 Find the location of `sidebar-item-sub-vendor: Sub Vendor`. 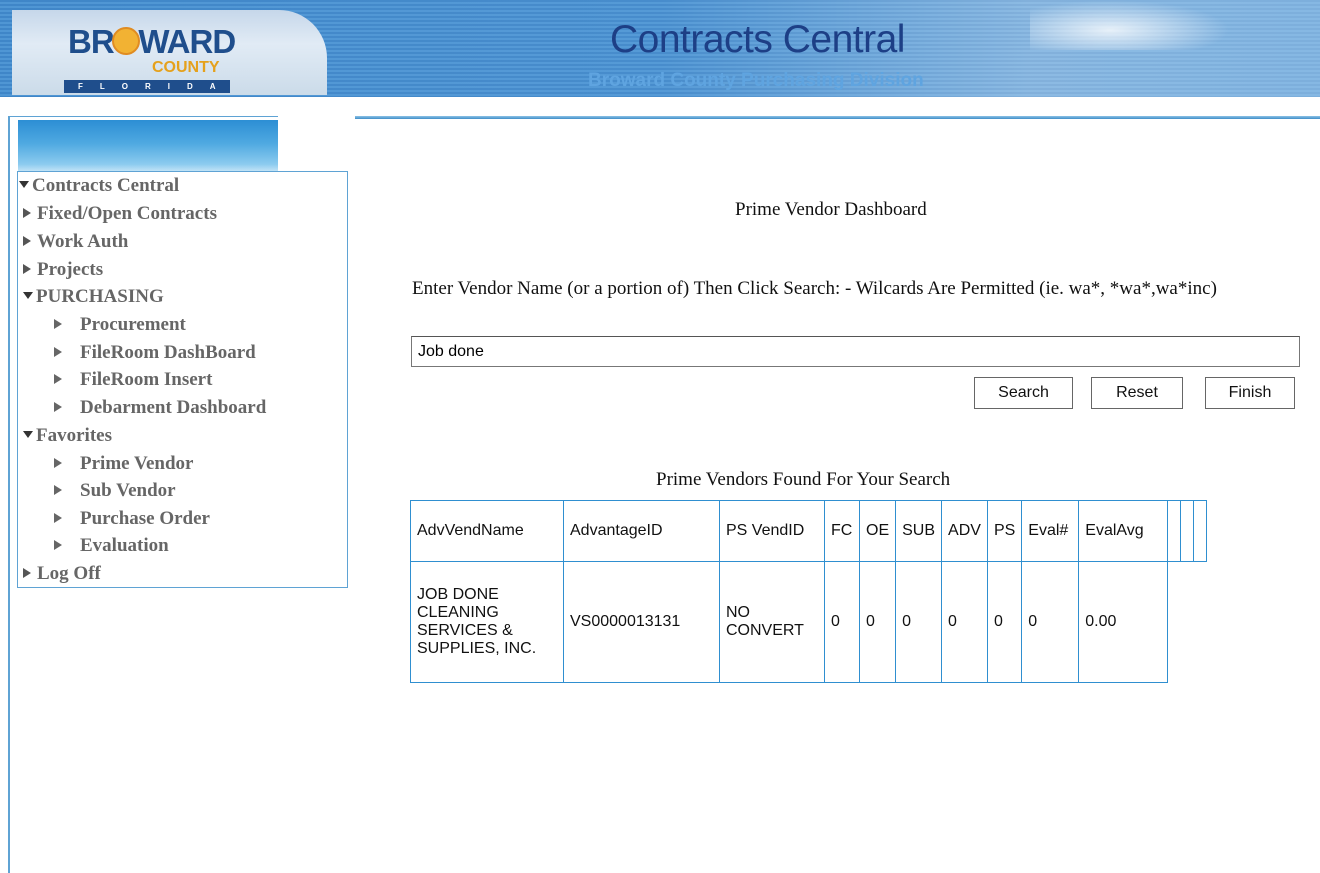

sidebar-item-sub-vendor: Sub Vendor is located at coordinates (115, 491).